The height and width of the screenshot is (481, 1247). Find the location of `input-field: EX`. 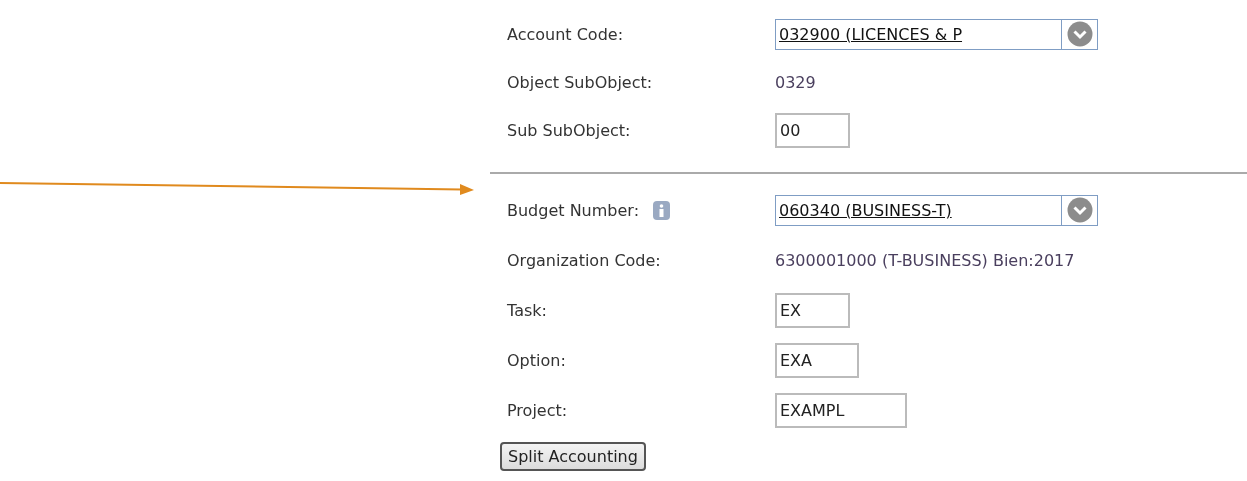

input-field: EX is located at coordinates (812, 310).